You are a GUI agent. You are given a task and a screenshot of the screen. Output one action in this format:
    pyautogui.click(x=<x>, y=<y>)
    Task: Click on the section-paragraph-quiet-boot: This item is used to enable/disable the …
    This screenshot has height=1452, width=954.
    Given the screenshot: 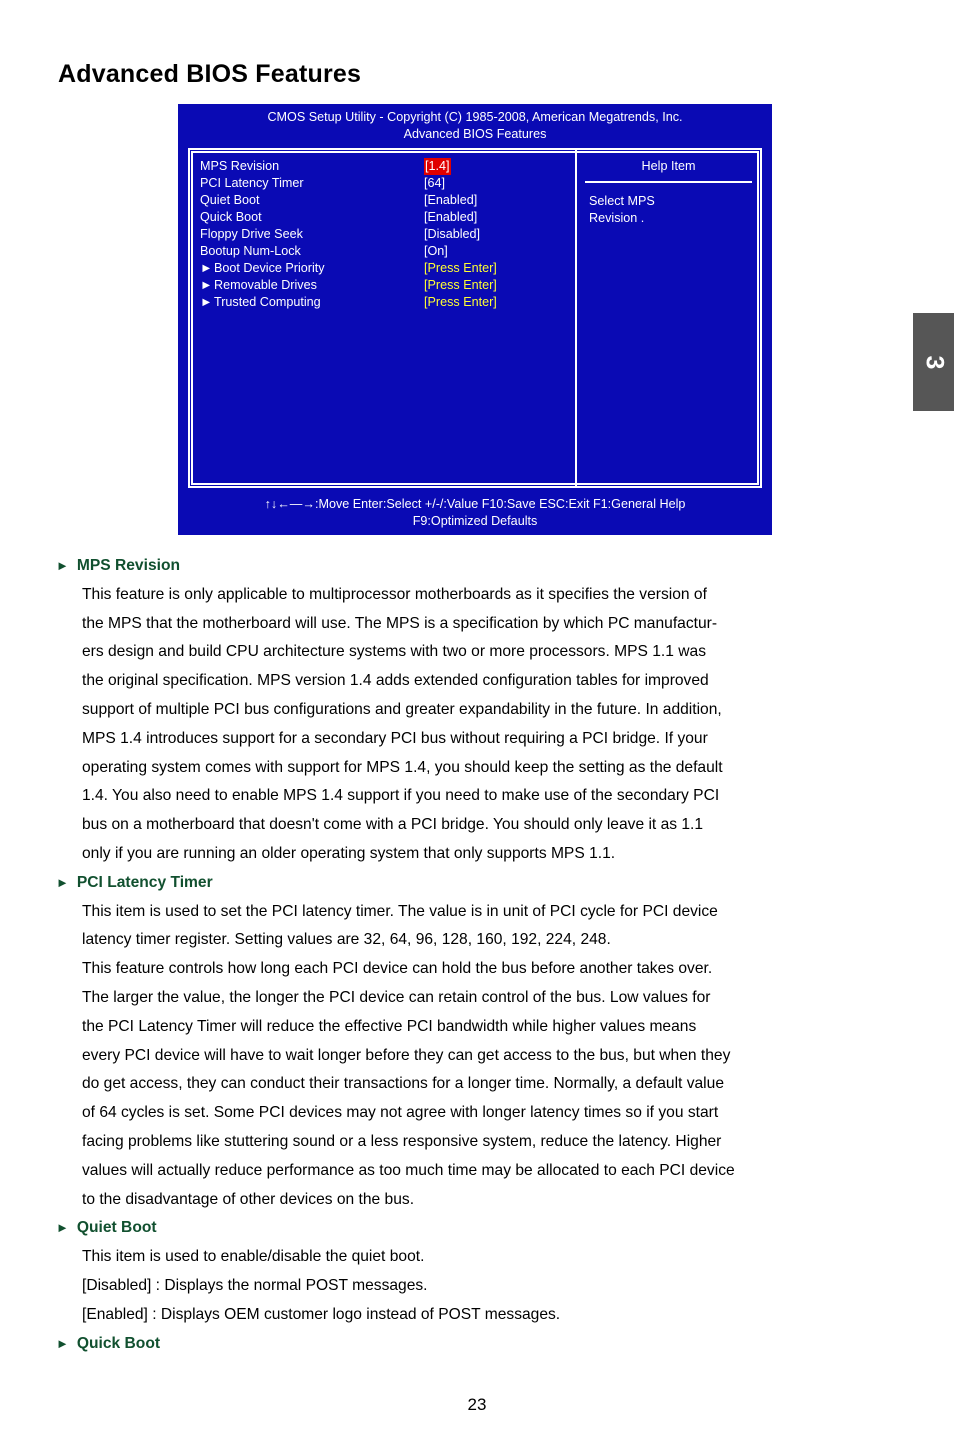 What is the action you would take?
    pyautogui.click(x=493, y=1286)
    